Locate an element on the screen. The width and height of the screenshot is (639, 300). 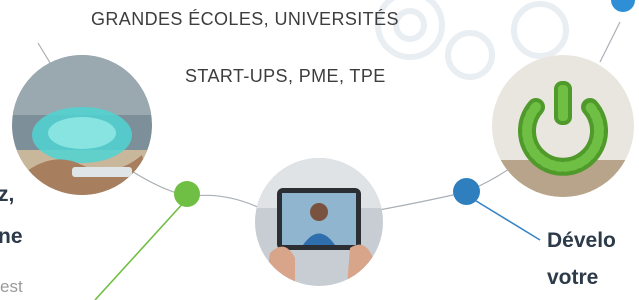
blue-leader-line is located at coordinates (504, 218).